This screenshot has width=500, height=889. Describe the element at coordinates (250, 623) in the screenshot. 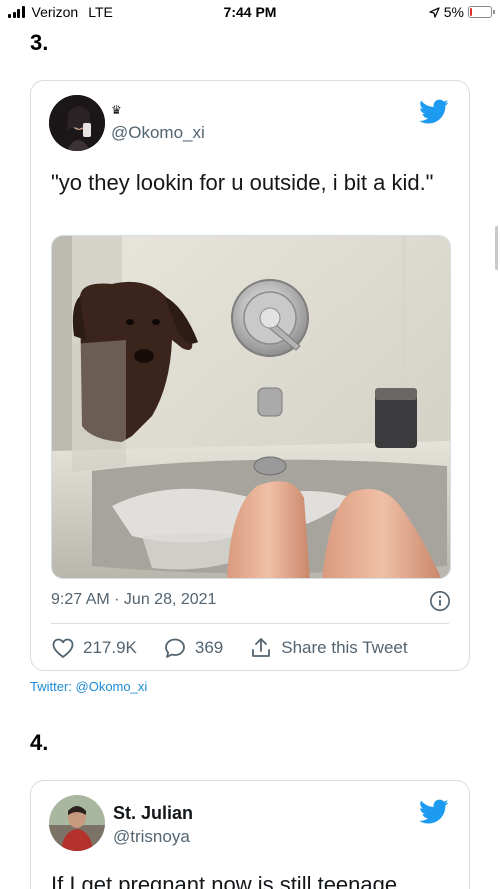

I see `divider` at that location.